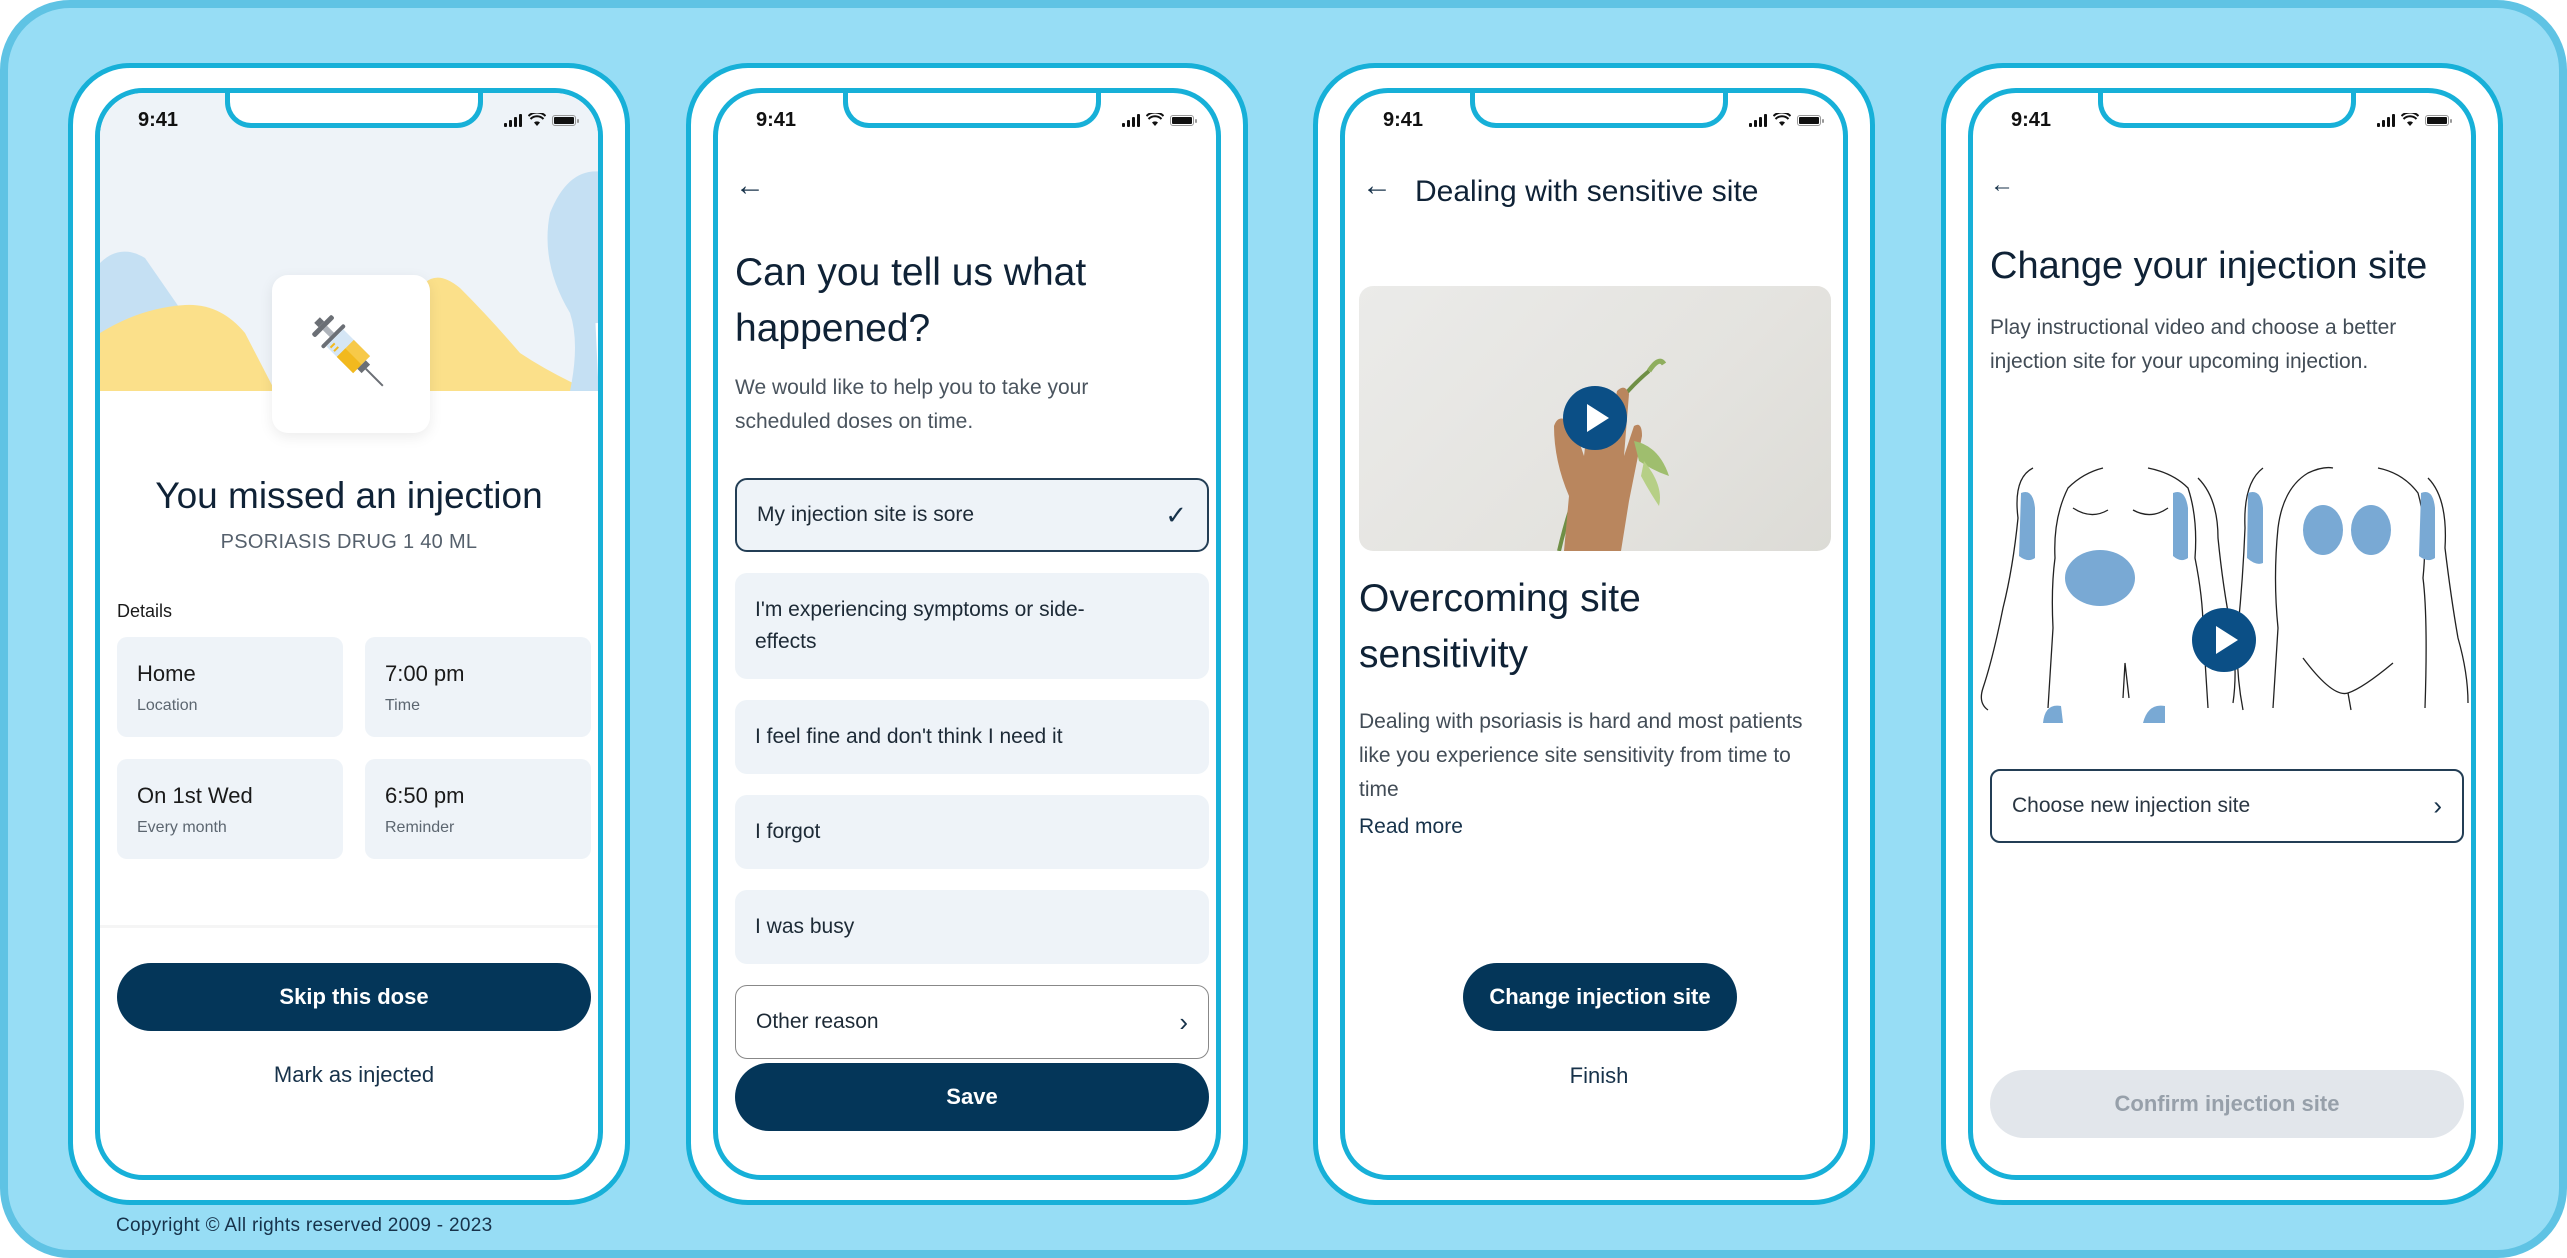 This screenshot has height=1258, width=2567. What do you see at coordinates (911, 300) in the screenshot?
I see `page-title: Can you tell us what happened?` at bounding box center [911, 300].